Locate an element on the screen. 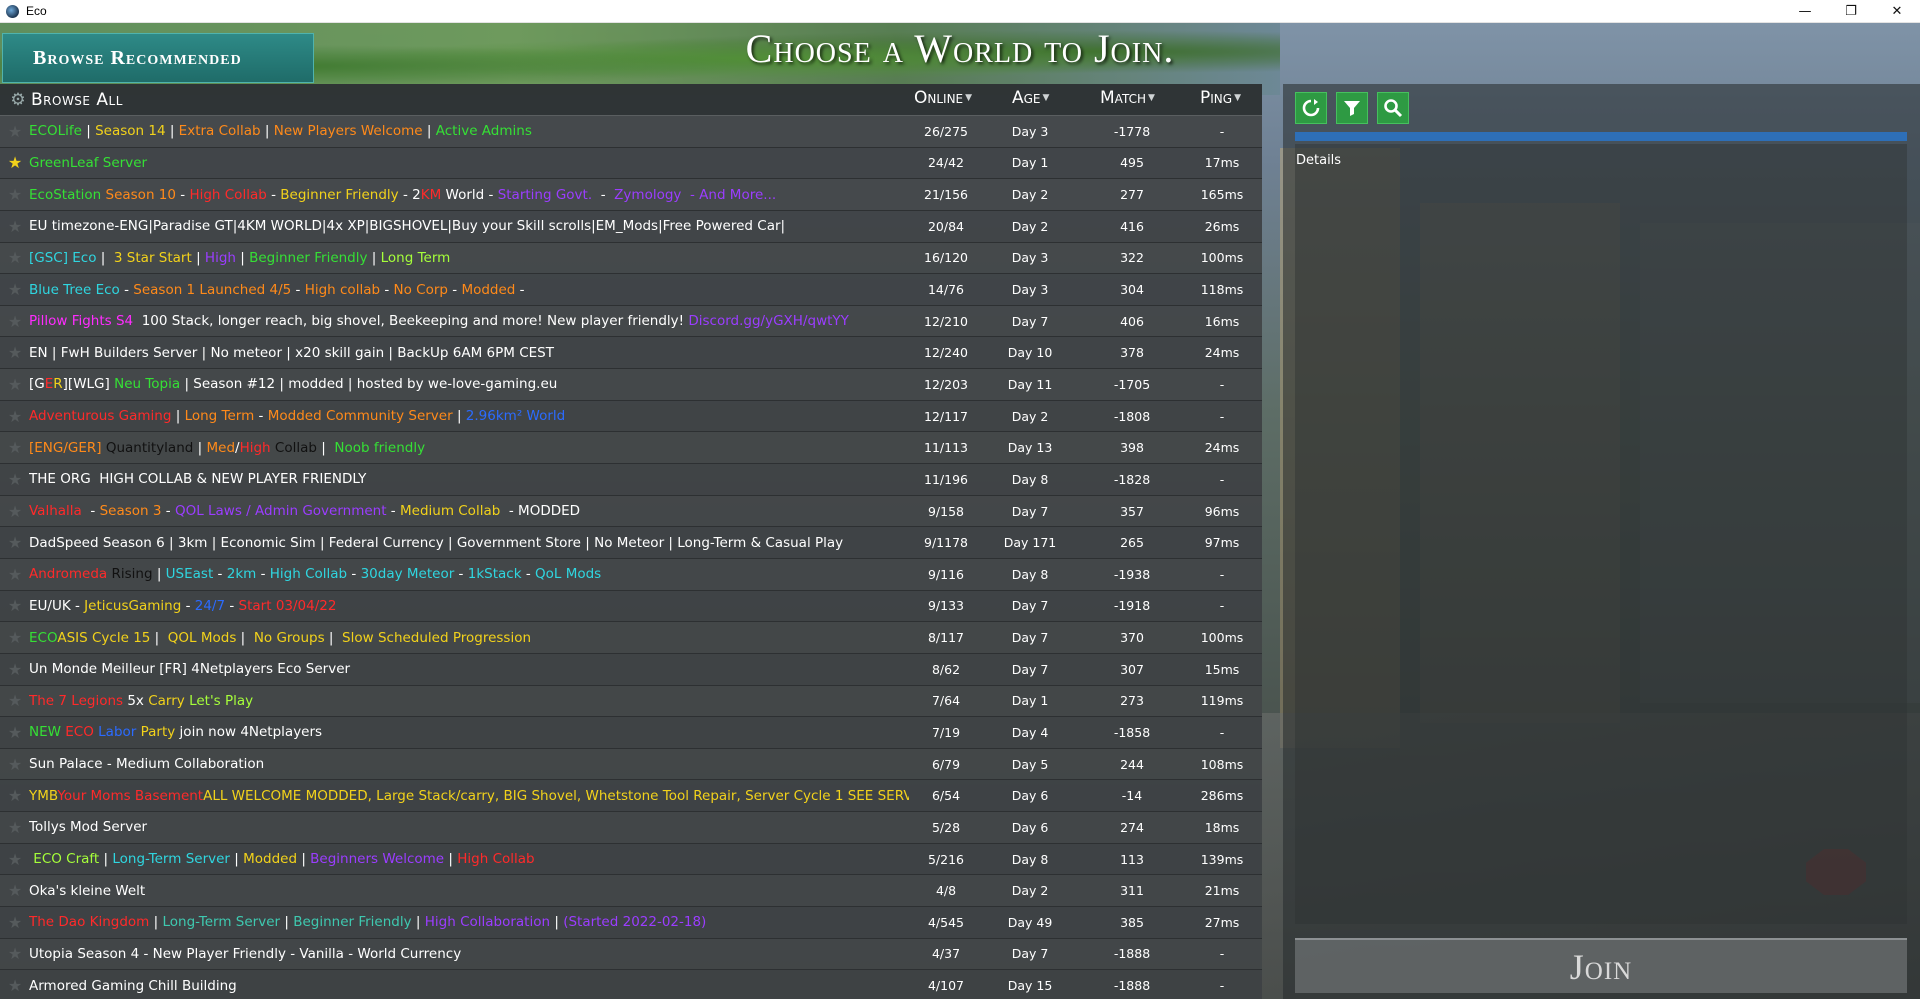 This screenshot has height=999, width=1920. gear-icon: ⚙ is located at coordinates (18, 100).